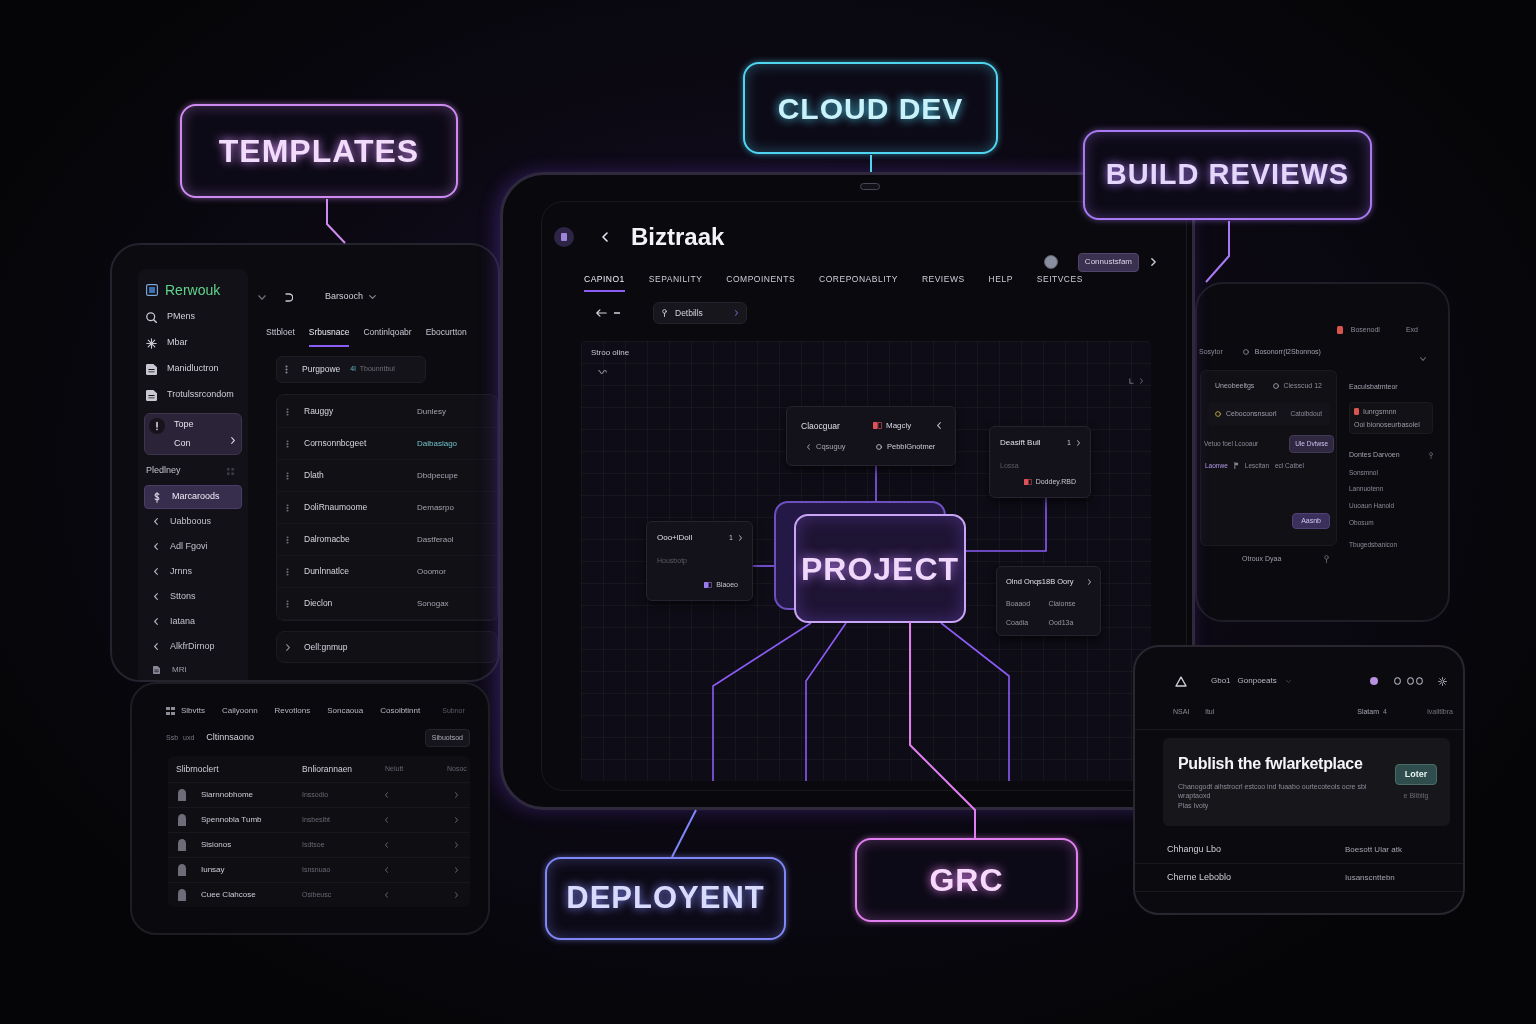  What do you see at coordinates (617, 313) in the screenshot?
I see `minus-icon` at bounding box center [617, 313].